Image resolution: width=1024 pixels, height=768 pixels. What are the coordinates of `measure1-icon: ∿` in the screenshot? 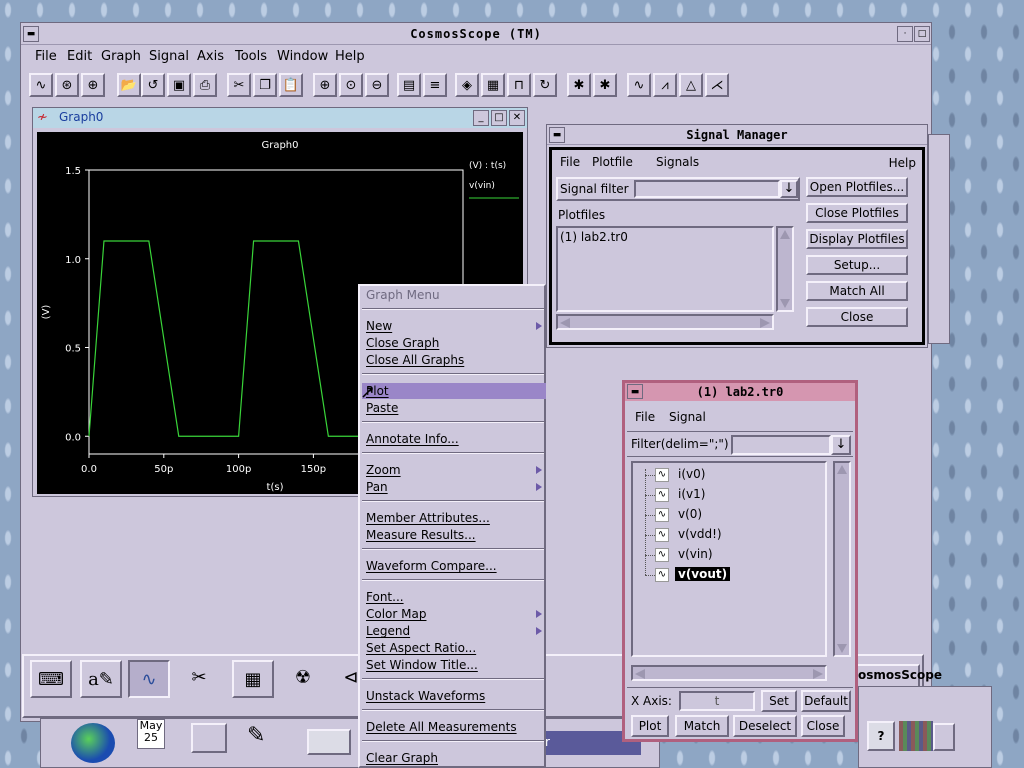 It's located at (639, 85).